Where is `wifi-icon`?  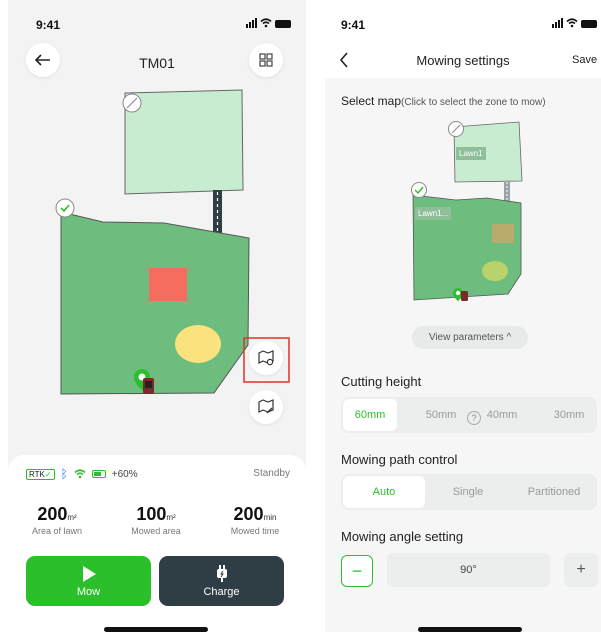 wifi-icon is located at coordinates (572, 23).